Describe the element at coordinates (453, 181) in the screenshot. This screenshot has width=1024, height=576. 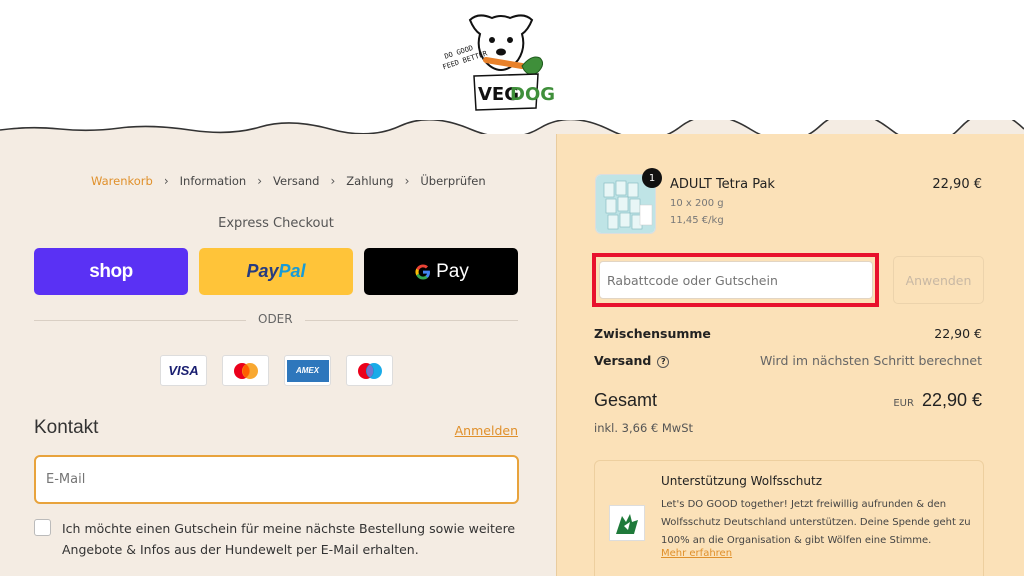
I see `breadcrumb-review: Überprüfen` at that location.